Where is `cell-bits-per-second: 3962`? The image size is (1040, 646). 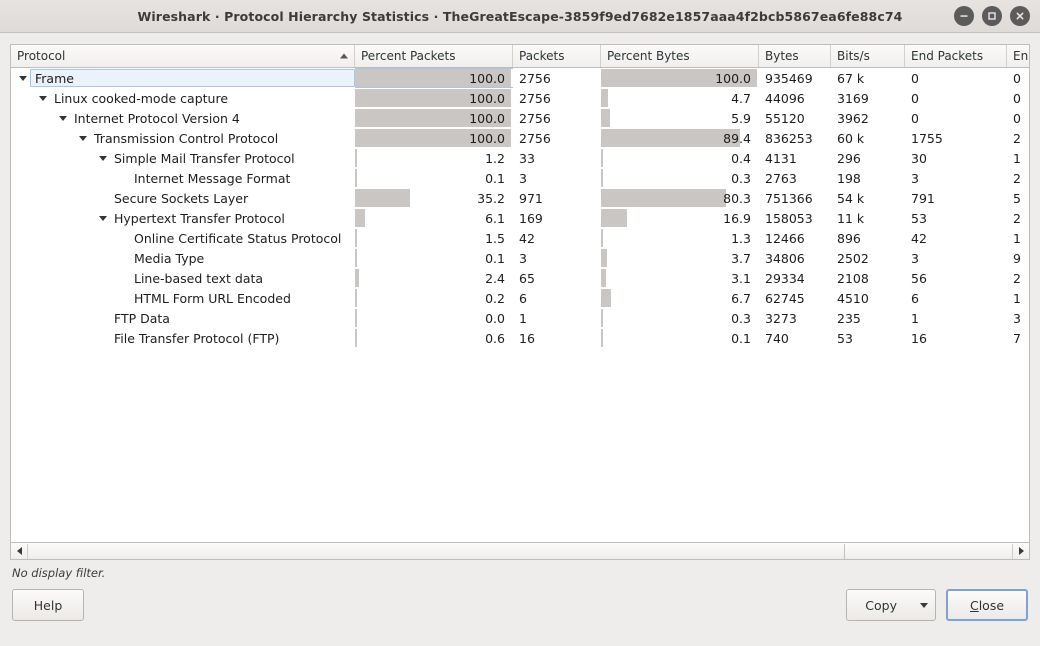 cell-bits-per-second: 3962 is located at coordinates (868, 118).